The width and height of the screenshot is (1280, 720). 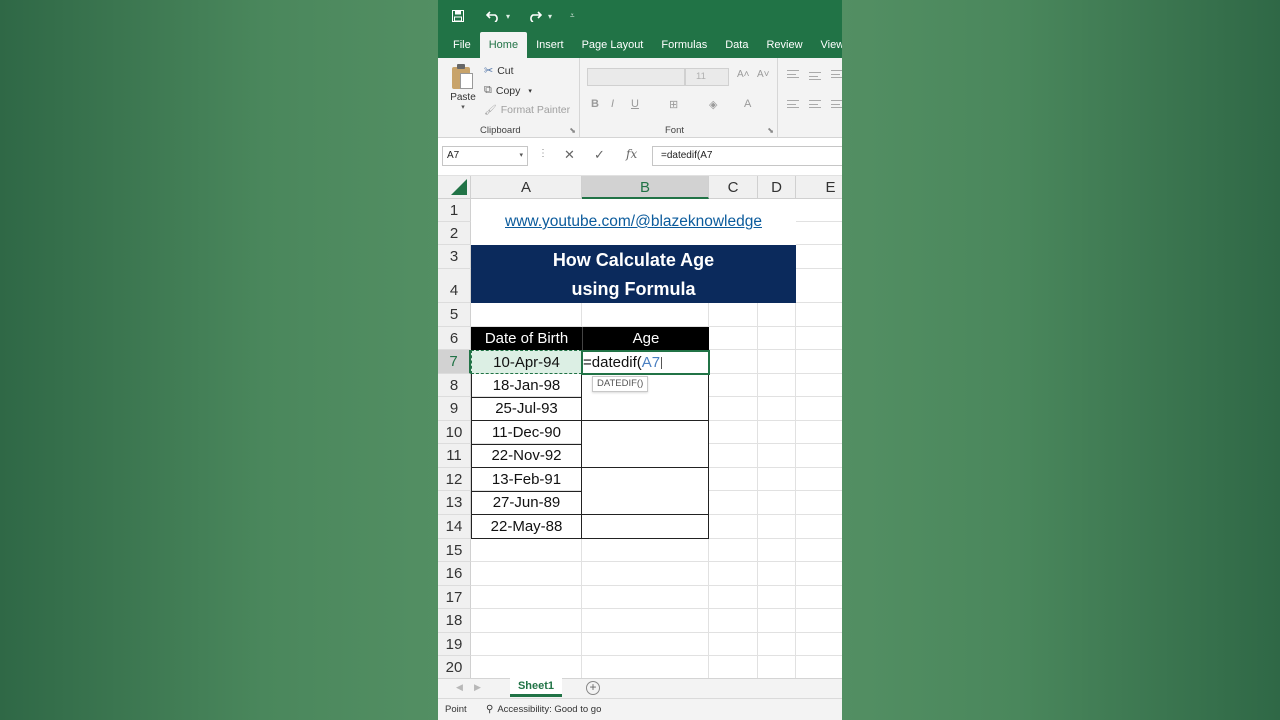 What do you see at coordinates (645, 480) in the screenshot?
I see `cell-b12` at bounding box center [645, 480].